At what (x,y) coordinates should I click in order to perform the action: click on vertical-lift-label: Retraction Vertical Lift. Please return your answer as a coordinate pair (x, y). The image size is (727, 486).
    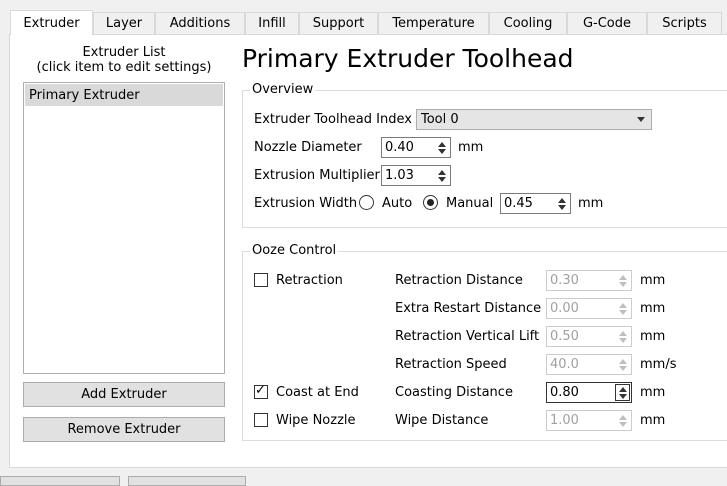
    Looking at the image, I should click on (467, 336).